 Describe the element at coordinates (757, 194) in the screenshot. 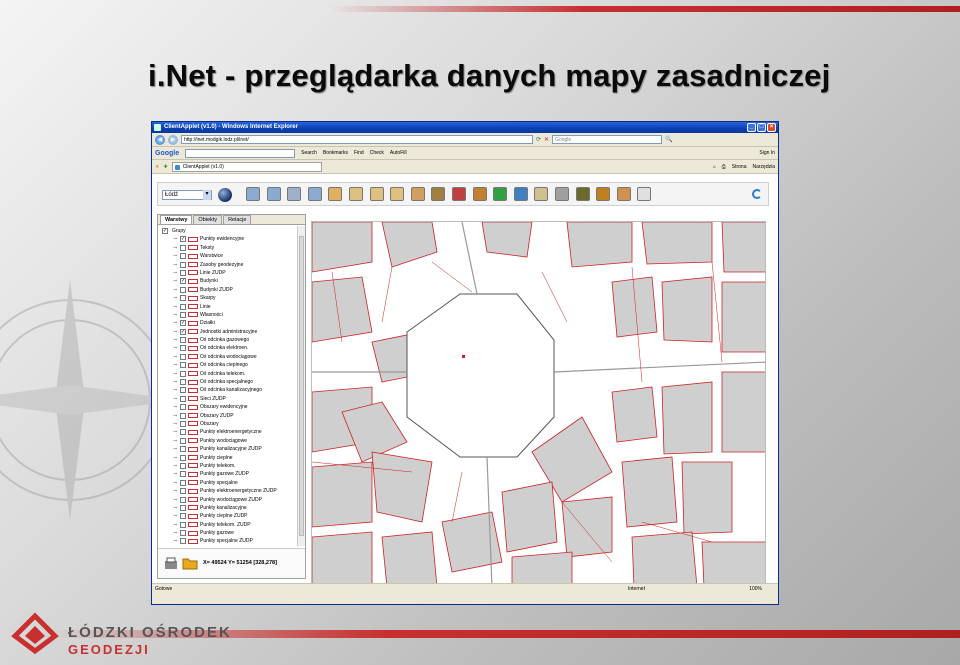

I see `refresh-icon` at that location.